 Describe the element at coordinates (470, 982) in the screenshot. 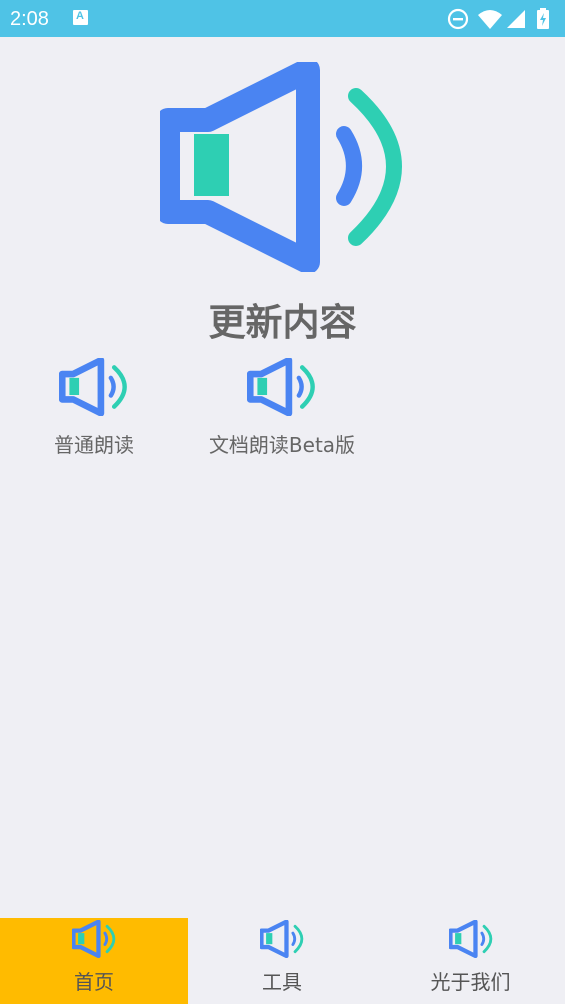

I see `tab-label: 光于我们` at that location.